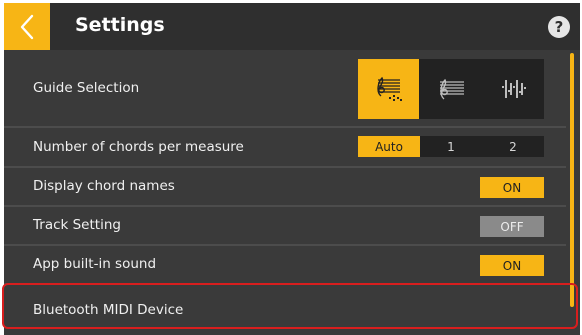 This screenshot has height=335, width=582. I want to click on guide-selection-options, so click(451, 89).